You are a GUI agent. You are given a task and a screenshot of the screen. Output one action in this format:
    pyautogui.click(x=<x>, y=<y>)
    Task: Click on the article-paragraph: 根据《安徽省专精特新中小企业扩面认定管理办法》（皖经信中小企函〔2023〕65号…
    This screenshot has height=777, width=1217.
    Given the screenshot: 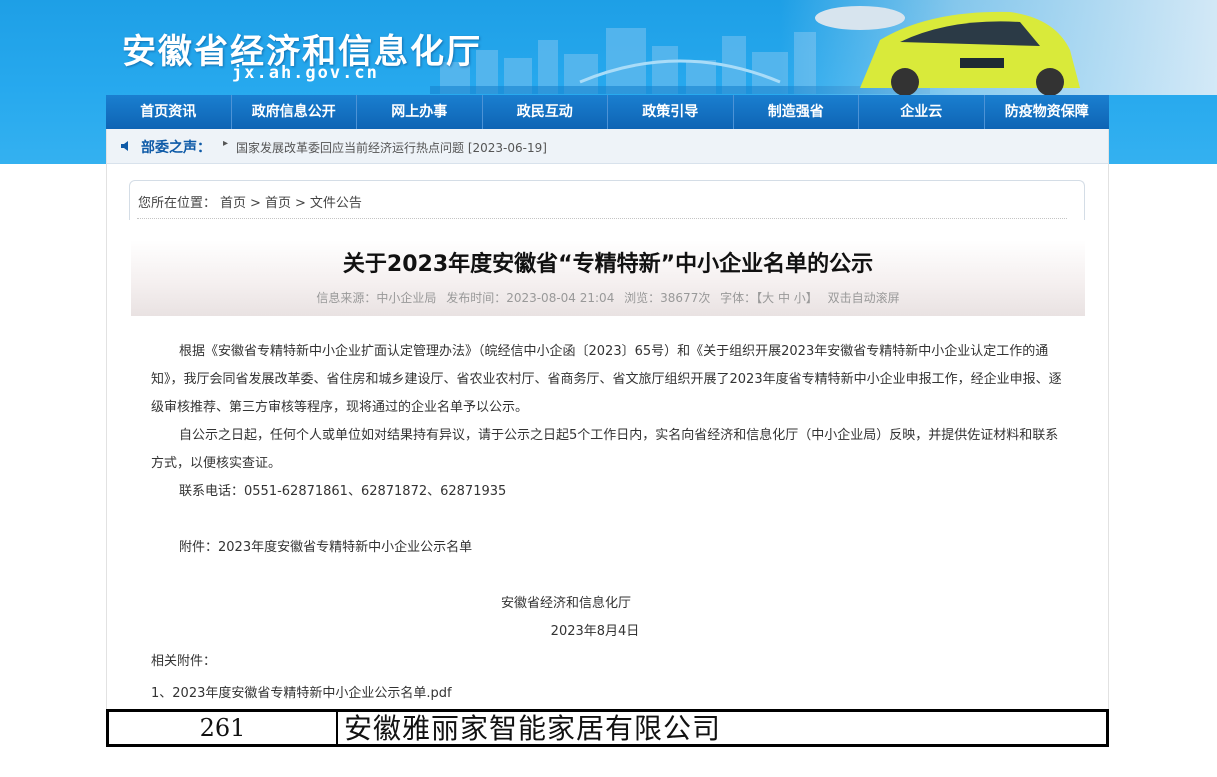 What is the action you would take?
    pyautogui.click(x=606, y=379)
    